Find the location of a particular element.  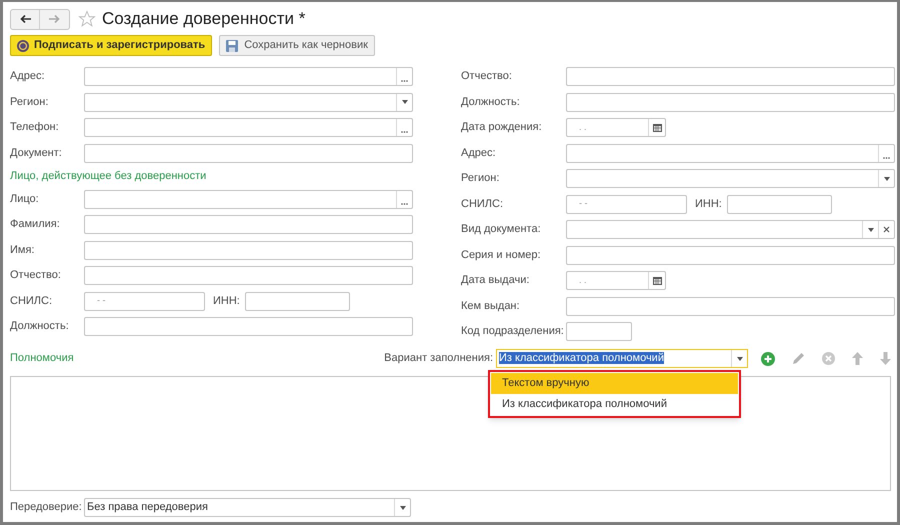

field-label: Лицо: is located at coordinates (25, 199).